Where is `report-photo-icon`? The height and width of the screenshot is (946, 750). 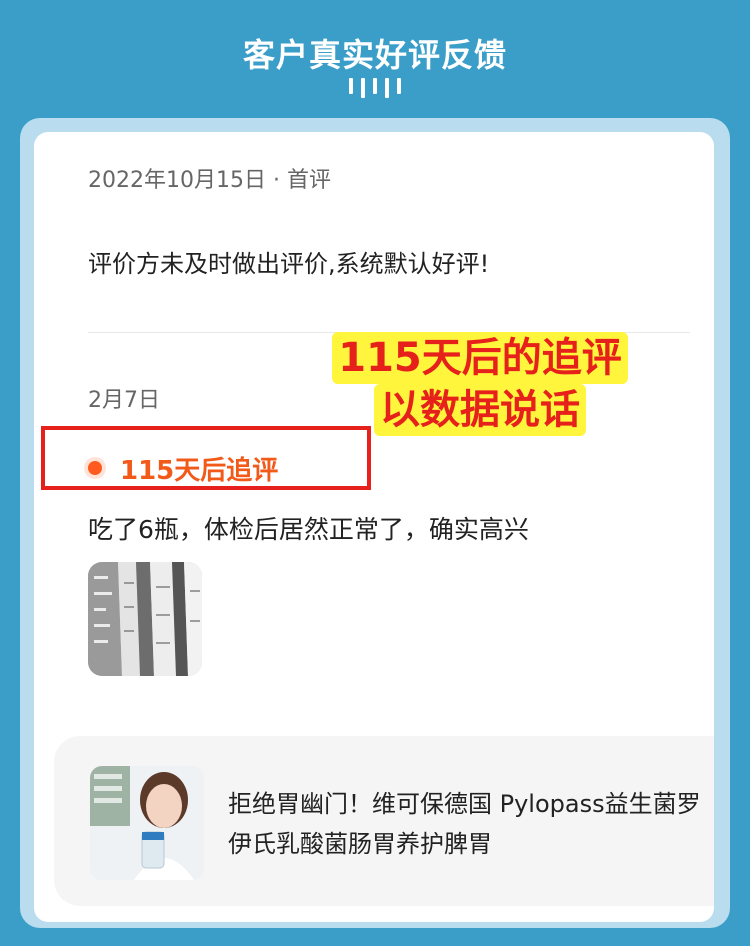
report-photo-icon is located at coordinates (145, 619).